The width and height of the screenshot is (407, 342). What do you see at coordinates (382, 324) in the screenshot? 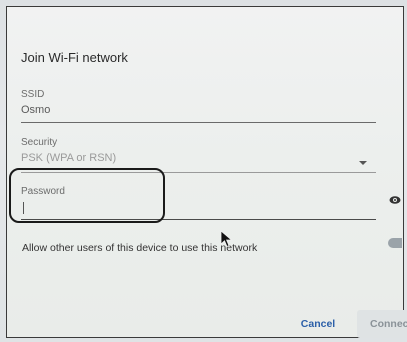
I see `connect-button: Connect` at bounding box center [382, 324].